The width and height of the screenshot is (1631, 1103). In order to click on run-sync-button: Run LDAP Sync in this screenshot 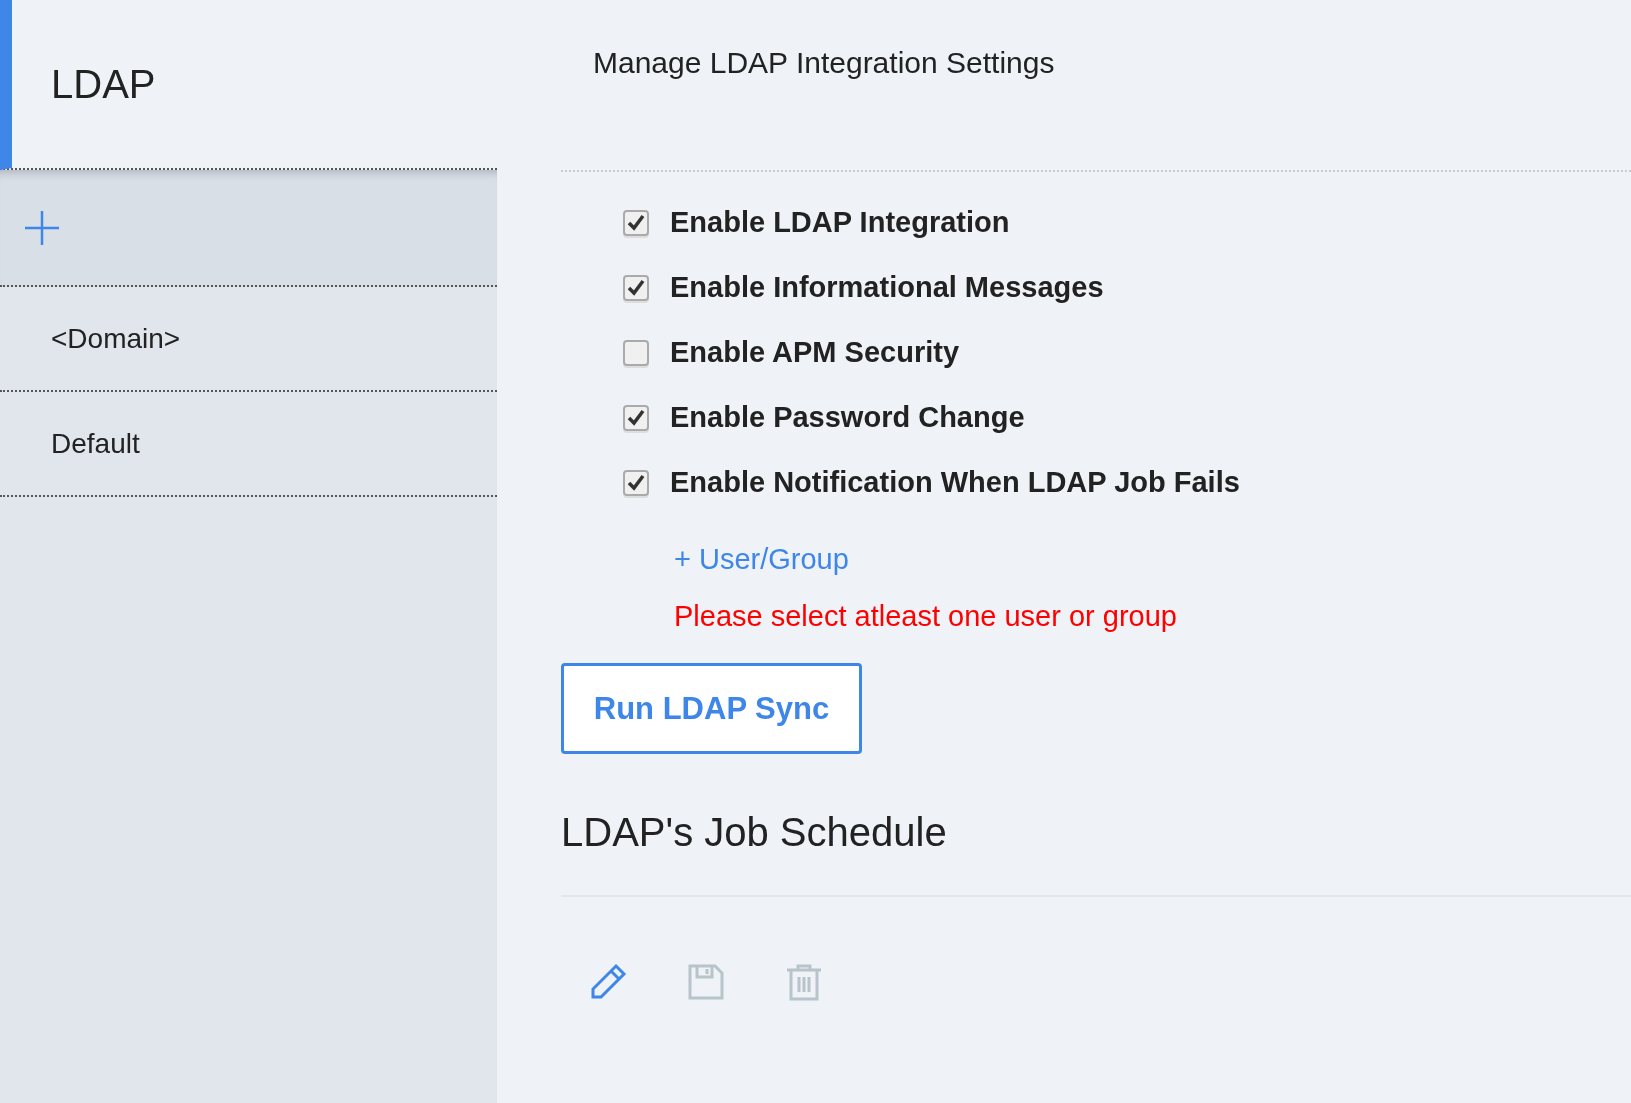, I will do `click(711, 708)`.